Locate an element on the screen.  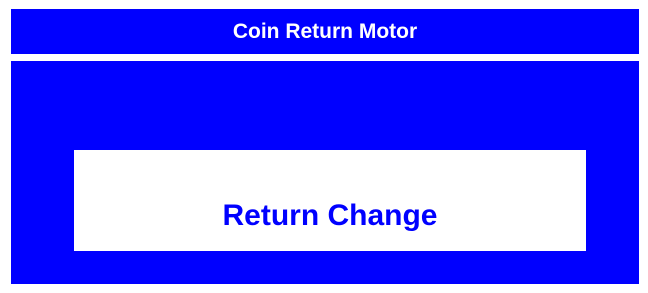
title-bar: Coin Return Motor is located at coordinates (325, 31).